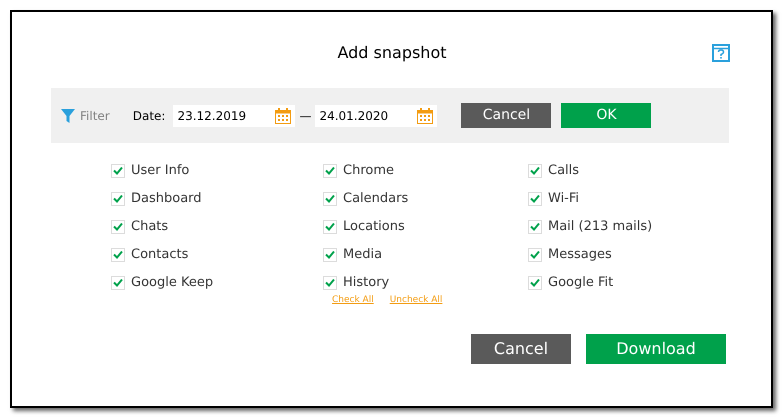 This screenshot has height=419, width=782. I want to click on checkbox-label: Google Fit, so click(581, 283).